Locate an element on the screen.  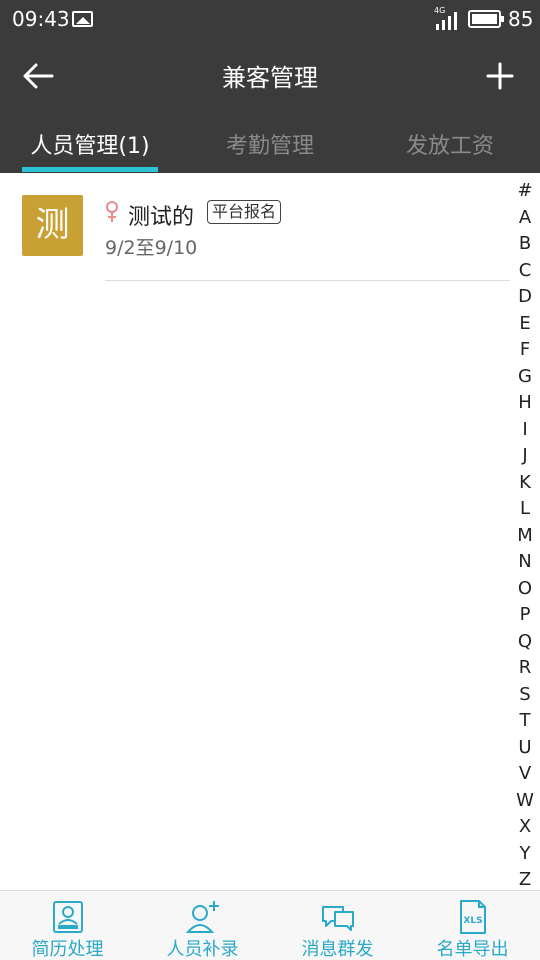
index-letter: Q is located at coordinates (525, 641).